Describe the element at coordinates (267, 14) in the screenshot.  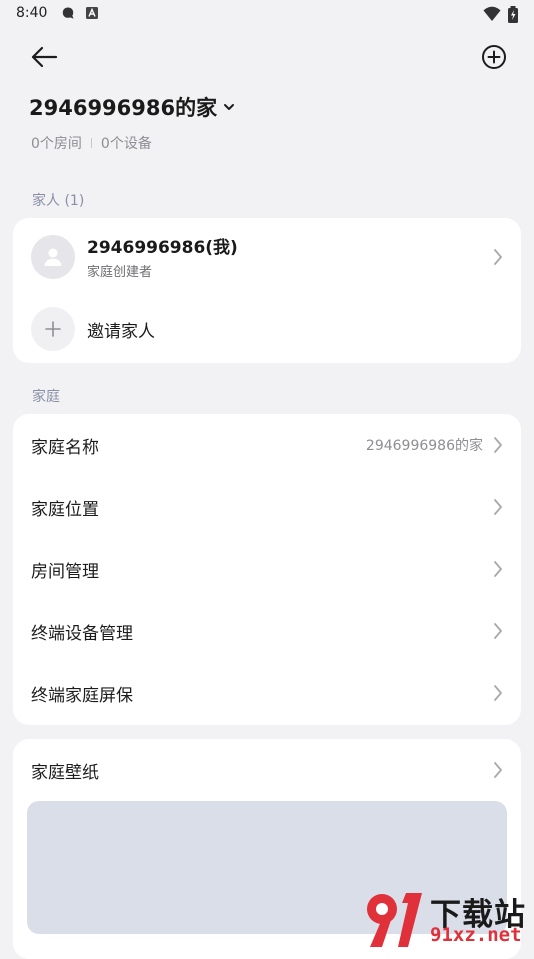
I see `status-bar: 8:40` at that location.